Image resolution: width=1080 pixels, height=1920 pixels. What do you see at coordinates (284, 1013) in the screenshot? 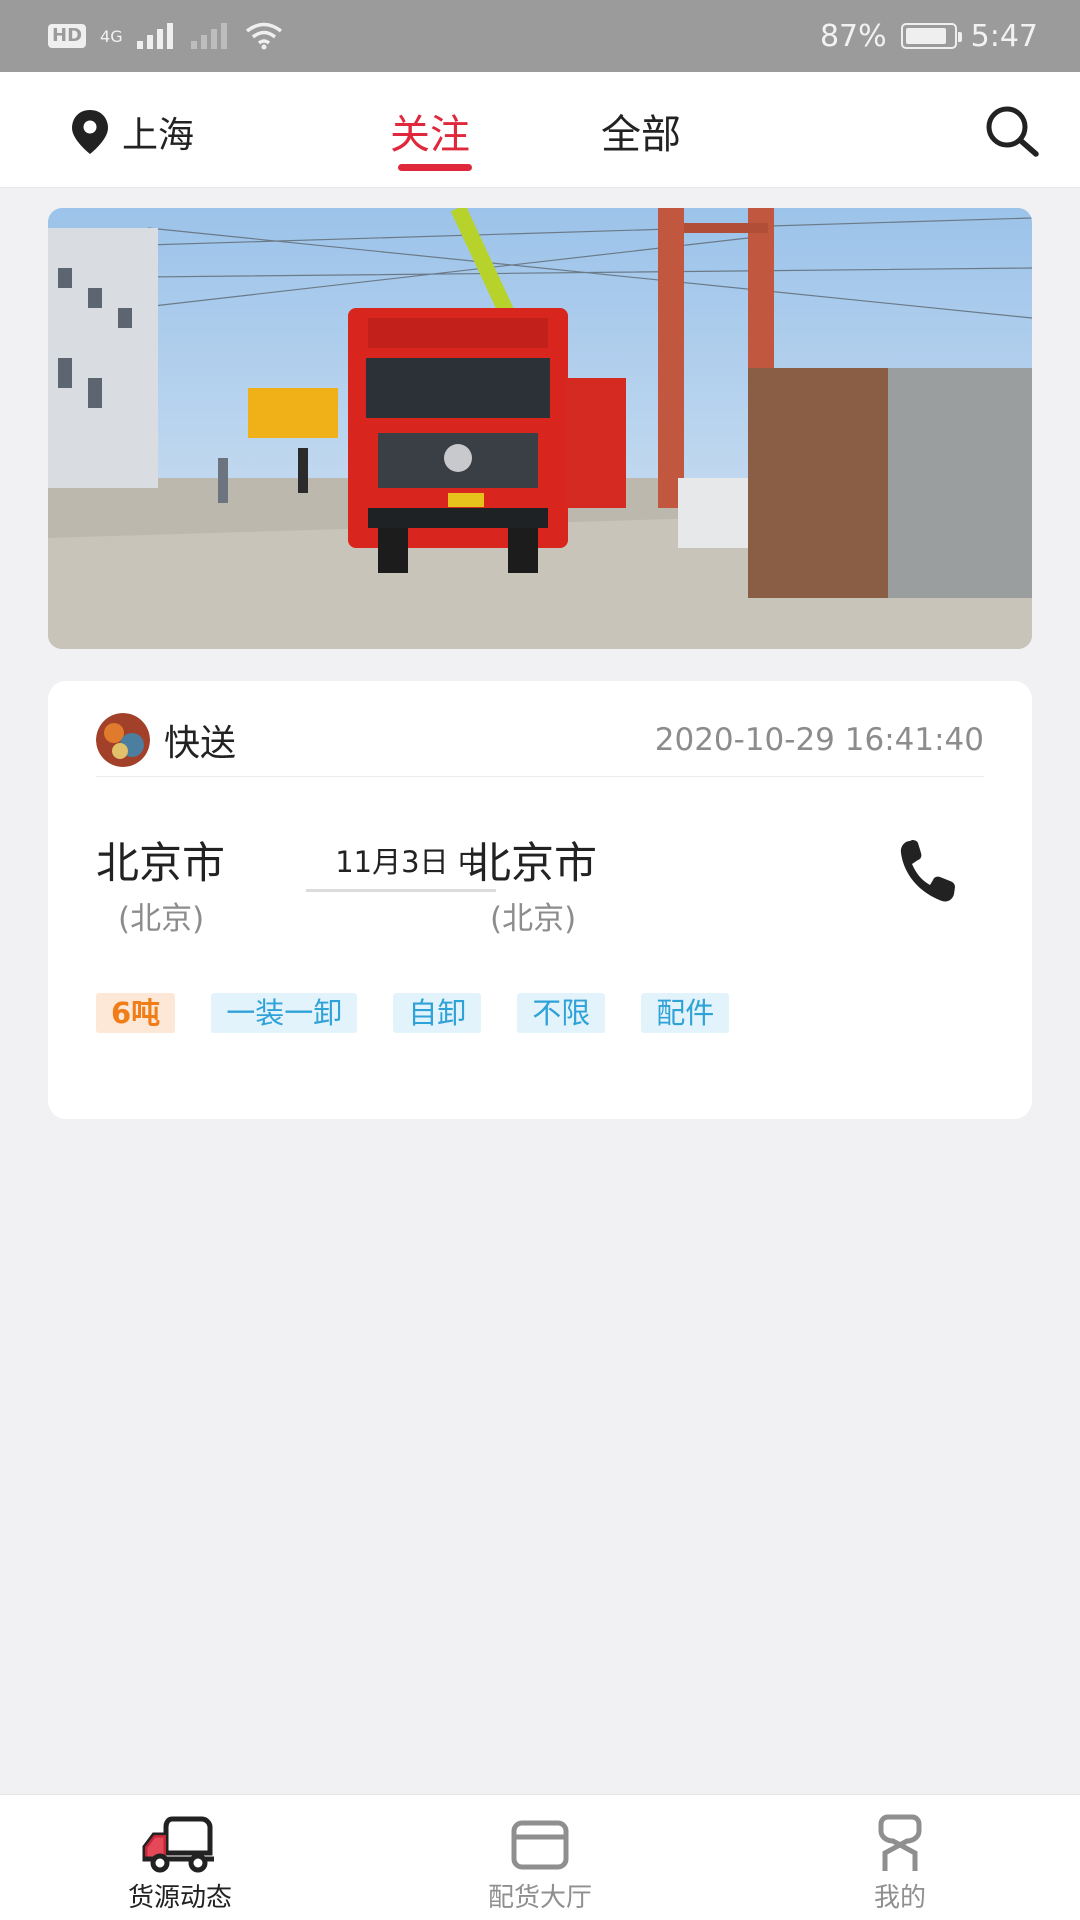
I see `tag-loading: 一装一卸` at bounding box center [284, 1013].